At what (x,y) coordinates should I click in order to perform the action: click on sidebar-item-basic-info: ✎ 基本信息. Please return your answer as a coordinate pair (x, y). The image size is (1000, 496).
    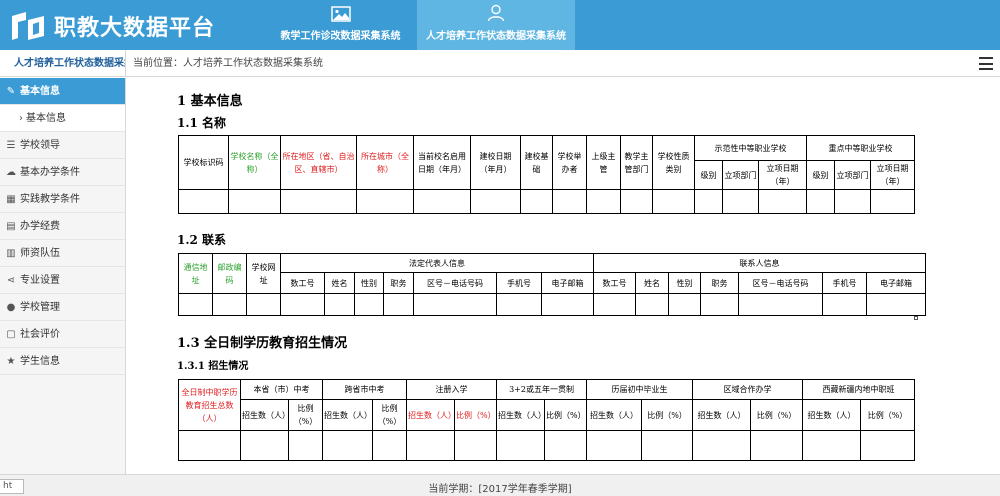
    Looking at the image, I should click on (62, 91).